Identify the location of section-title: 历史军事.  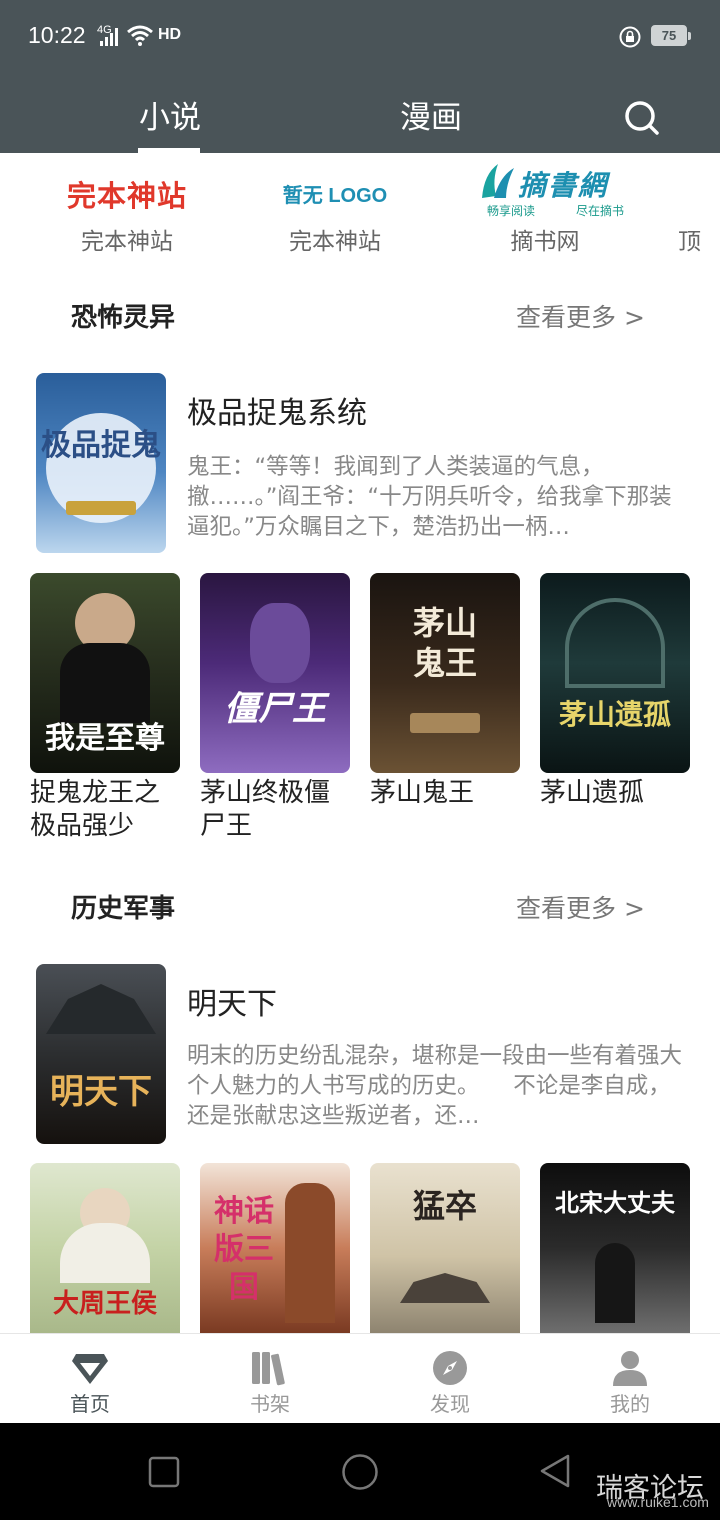
(123, 909).